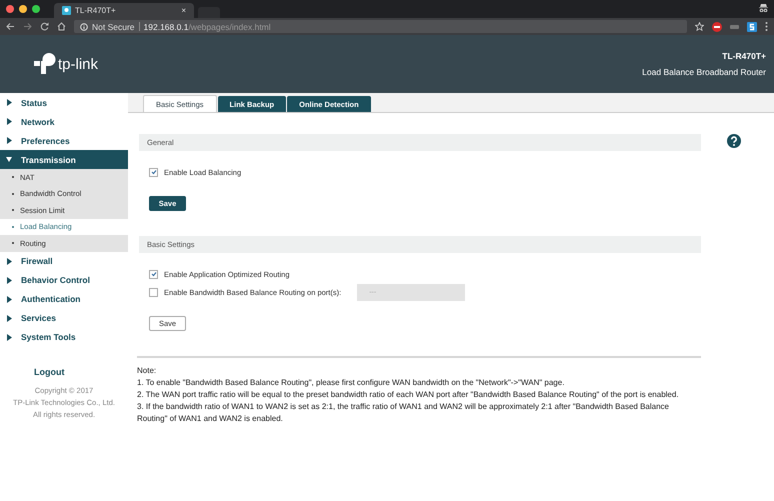 The image size is (774, 501). Describe the element at coordinates (113, 27) in the screenshot. I see `security-label: Not Secure` at that location.